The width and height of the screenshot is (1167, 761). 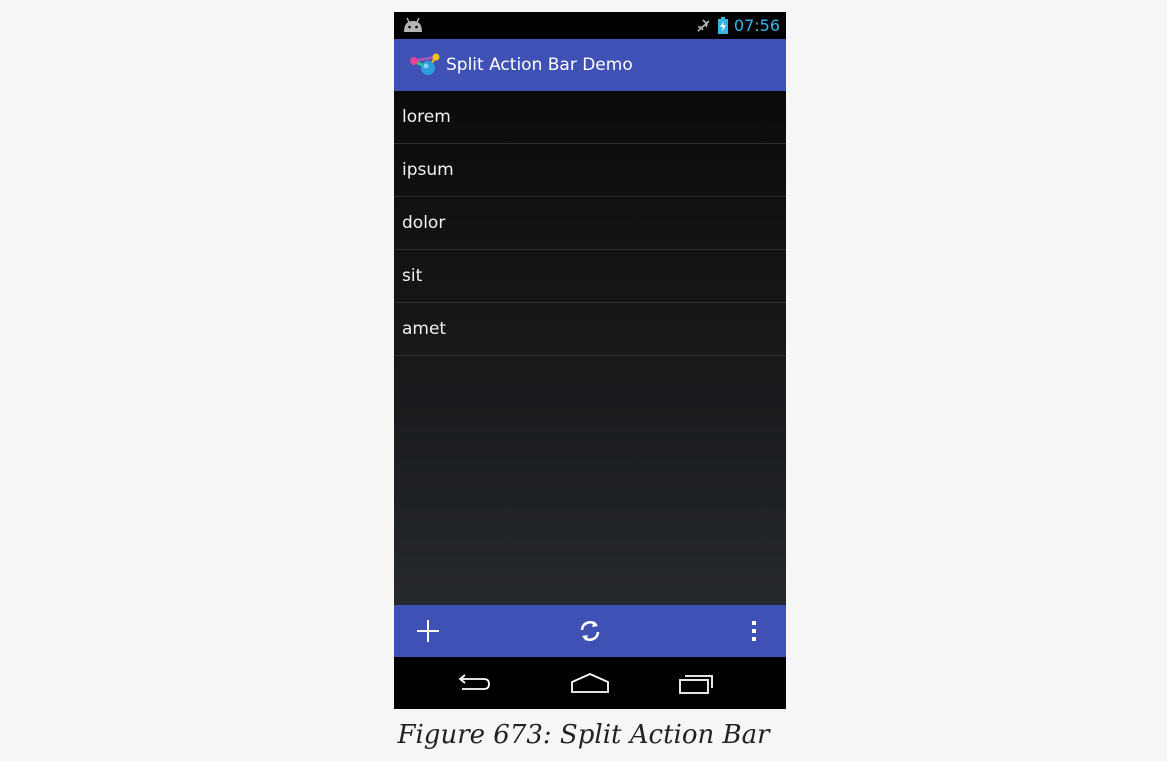 What do you see at coordinates (412, 276) in the screenshot?
I see `list-item-label: sit` at bounding box center [412, 276].